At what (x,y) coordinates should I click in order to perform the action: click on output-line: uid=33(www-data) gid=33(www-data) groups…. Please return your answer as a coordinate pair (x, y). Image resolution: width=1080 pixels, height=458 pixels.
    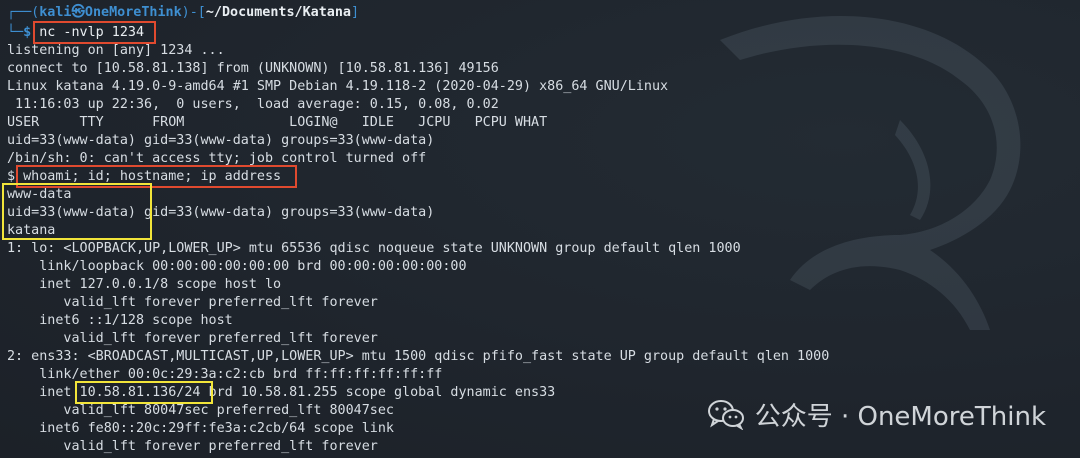
    Looking at the image, I should click on (221, 140).